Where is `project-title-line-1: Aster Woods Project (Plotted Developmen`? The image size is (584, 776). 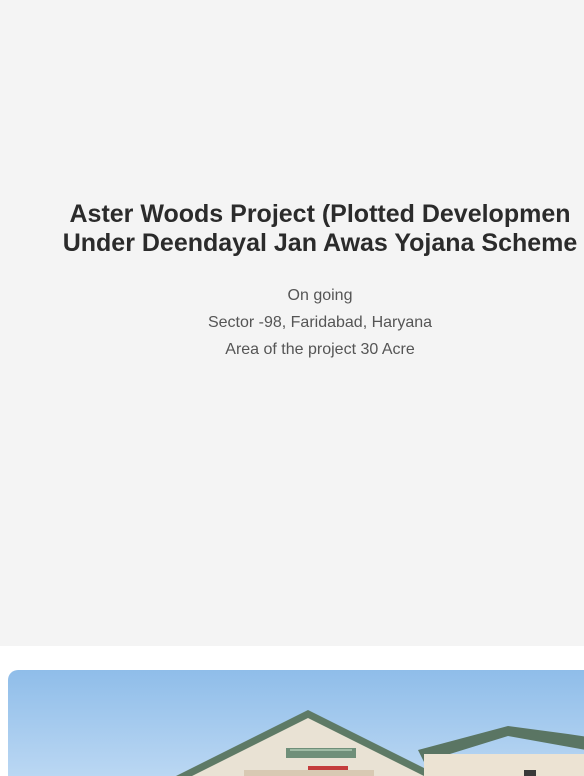 project-title-line-1: Aster Woods Project (Plotted Developmen is located at coordinates (320, 214).